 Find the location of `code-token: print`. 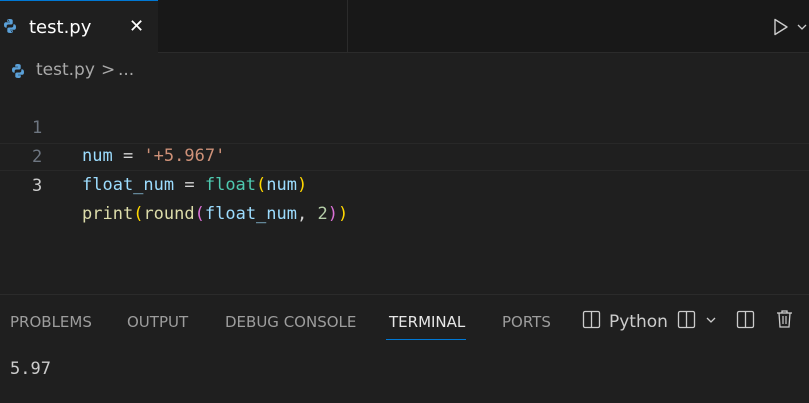

code-token: print is located at coordinates (108, 214).